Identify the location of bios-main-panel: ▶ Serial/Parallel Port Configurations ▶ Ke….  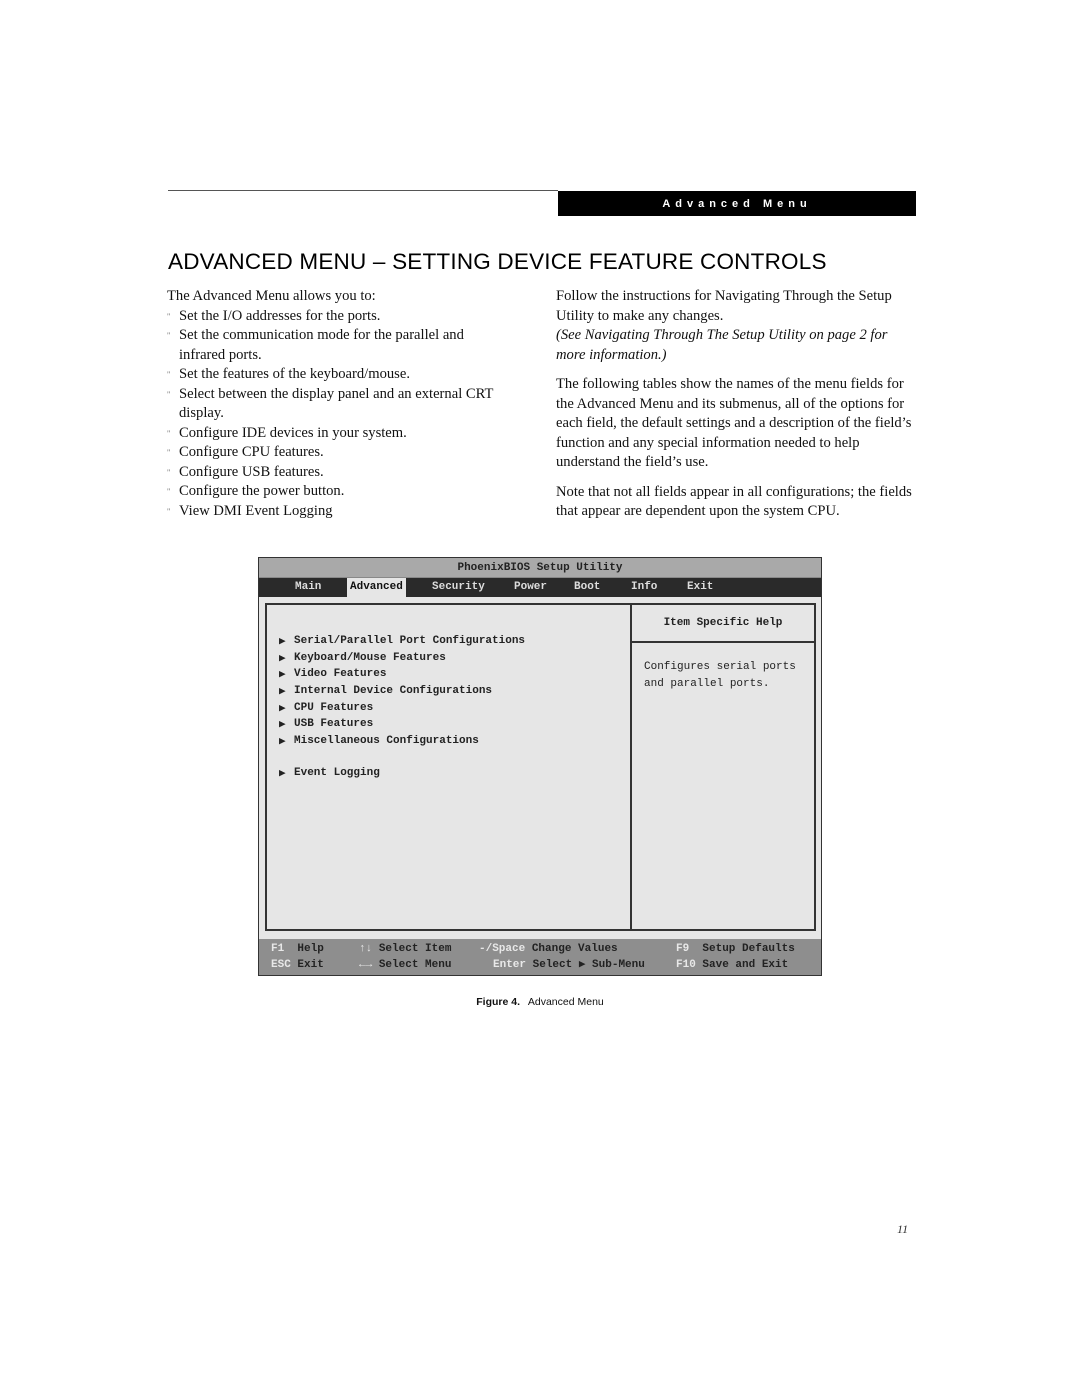
(540, 767).